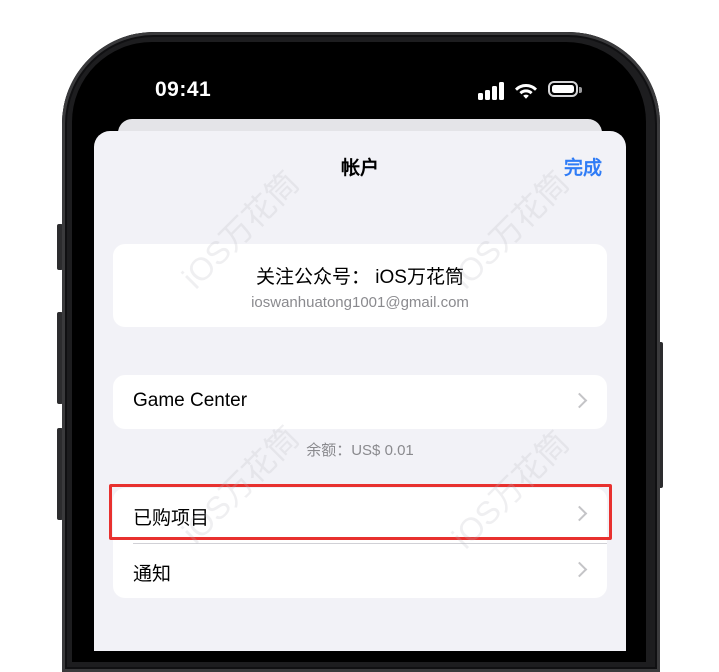 The width and height of the screenshot is (719, 672). What do you see at coordinates (360, 512) in the screenshot?
I see `highlight-annotation-box` at bounding box center [360, 512].